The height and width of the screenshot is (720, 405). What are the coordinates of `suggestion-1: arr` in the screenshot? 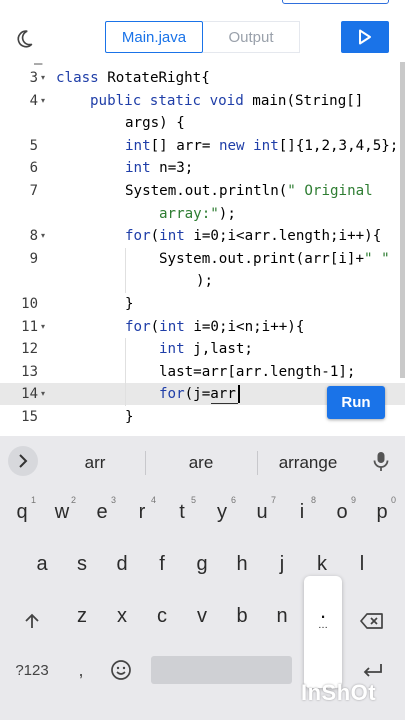 It's located at (95, 460).